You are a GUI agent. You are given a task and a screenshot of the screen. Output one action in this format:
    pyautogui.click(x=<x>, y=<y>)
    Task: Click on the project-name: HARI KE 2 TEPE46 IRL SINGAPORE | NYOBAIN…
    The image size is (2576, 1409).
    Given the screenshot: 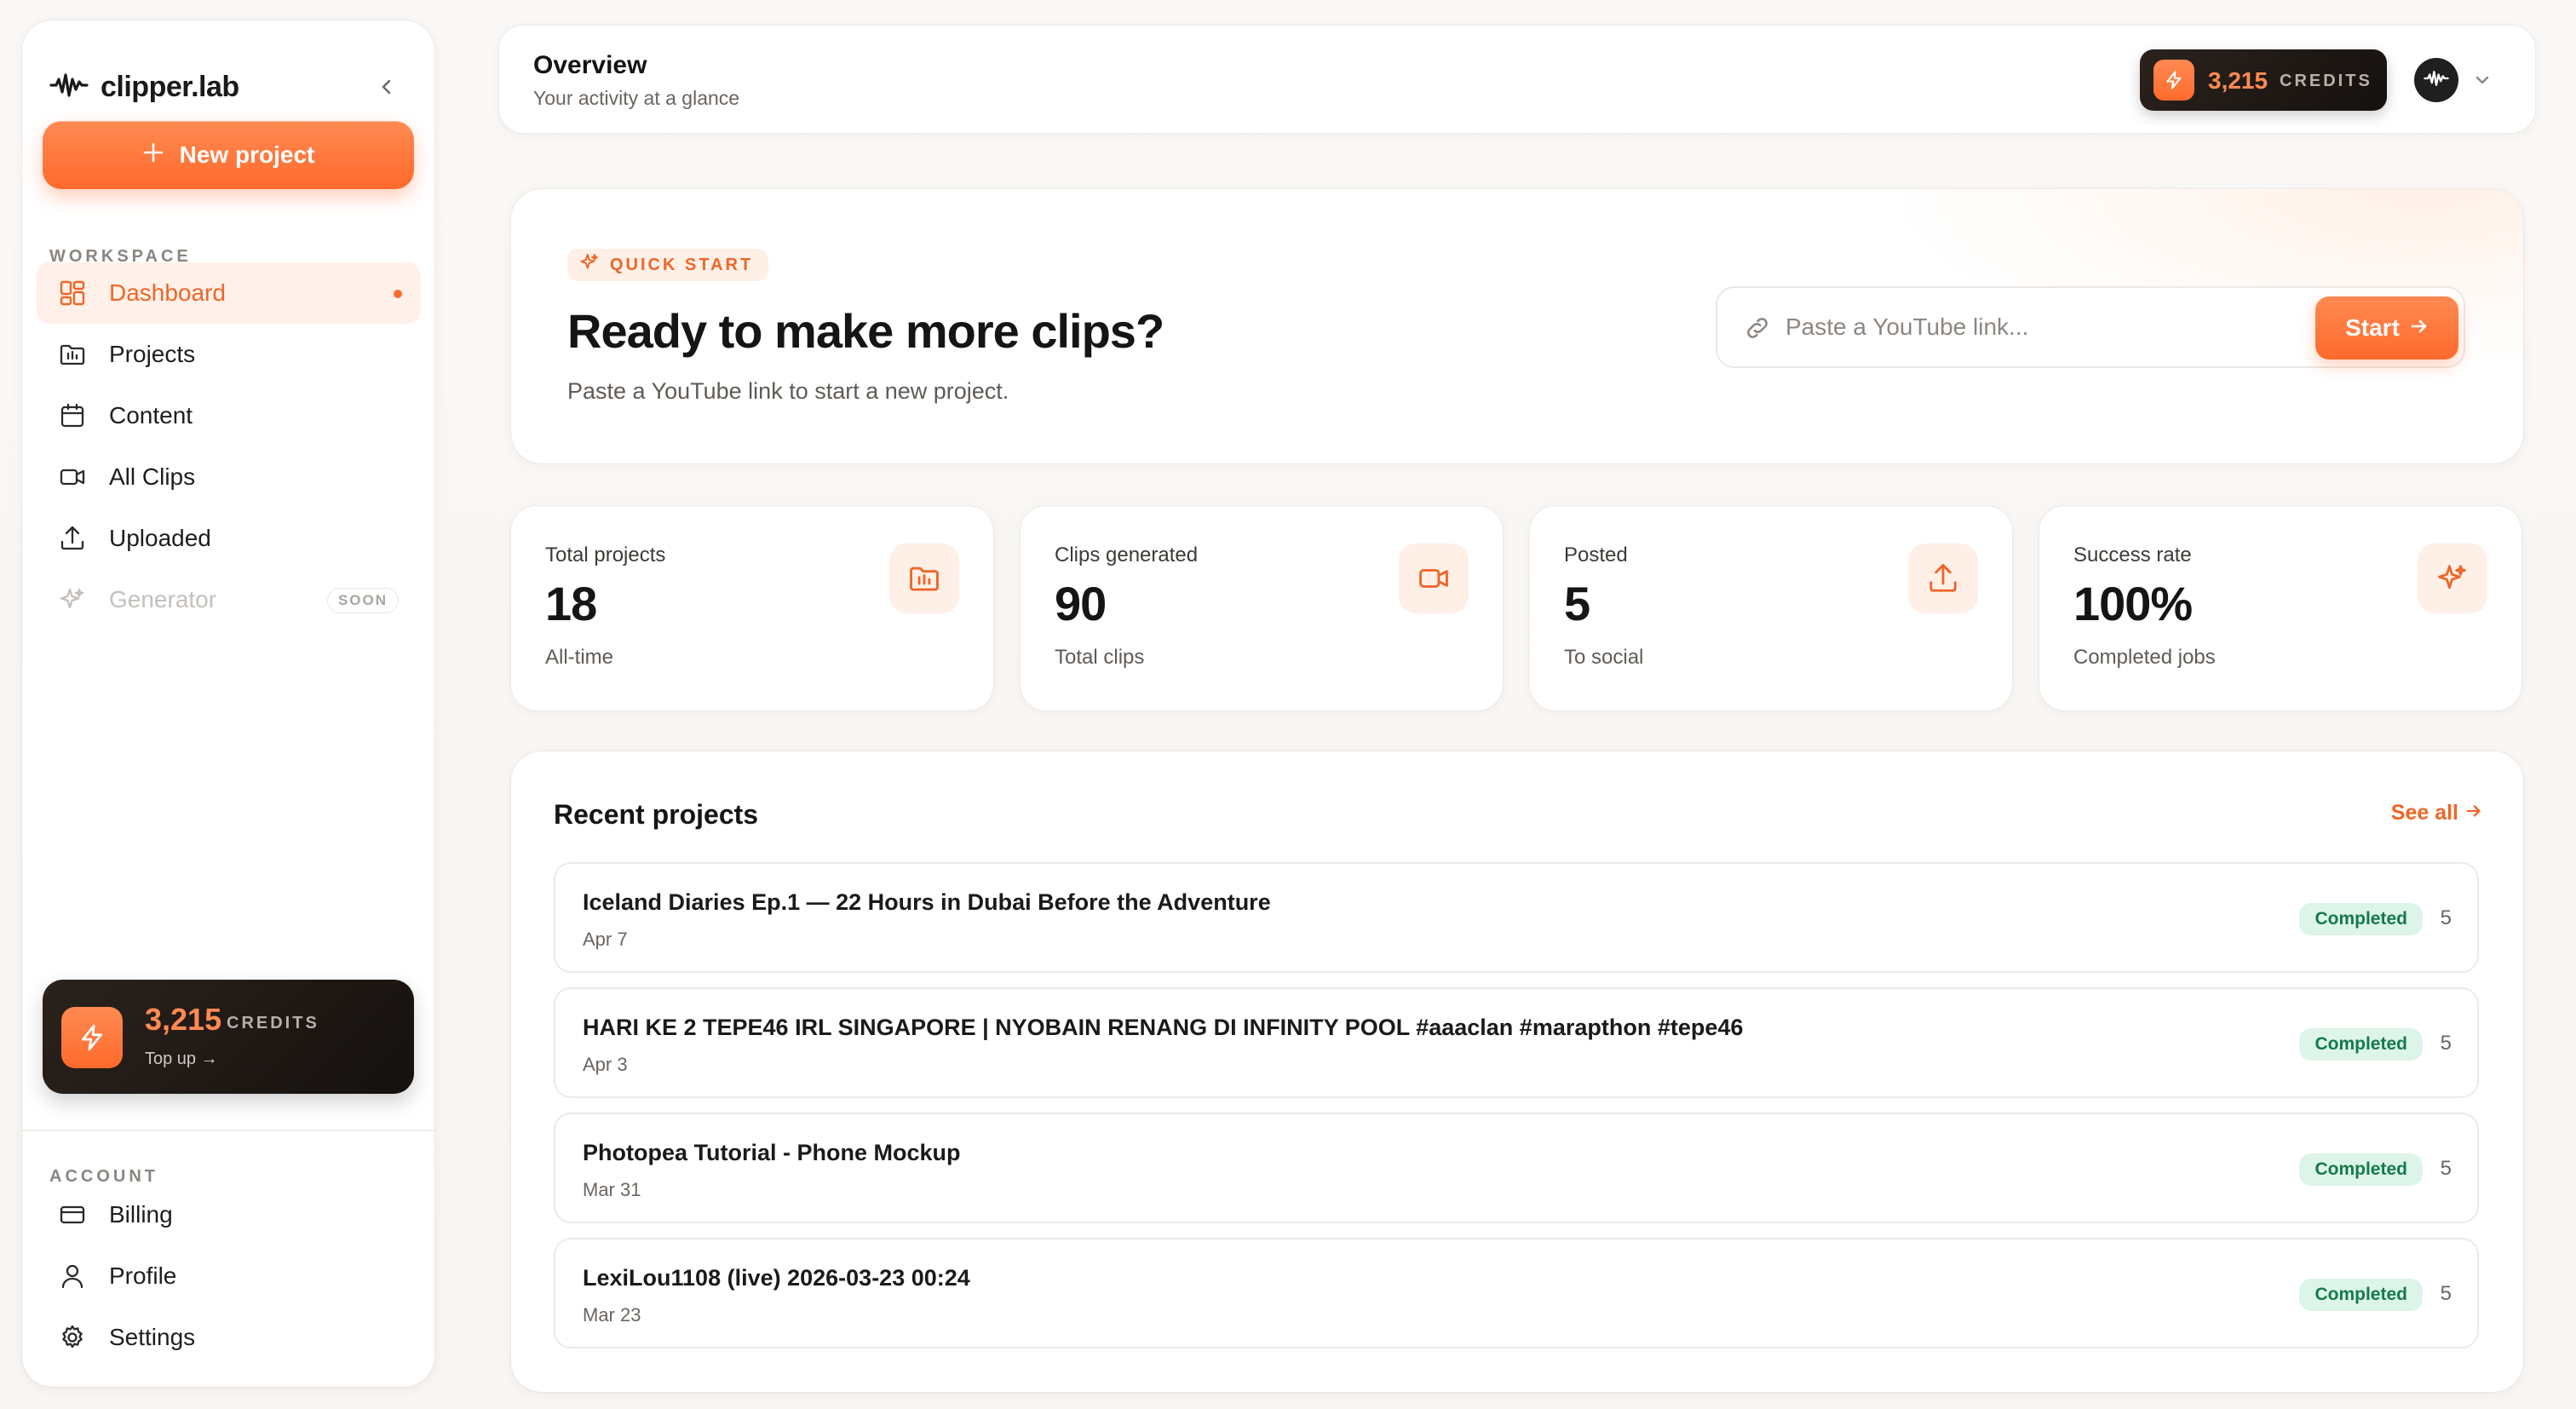 What is the action you would take?
    pyautogui.click(x=1164, y=1027)
    